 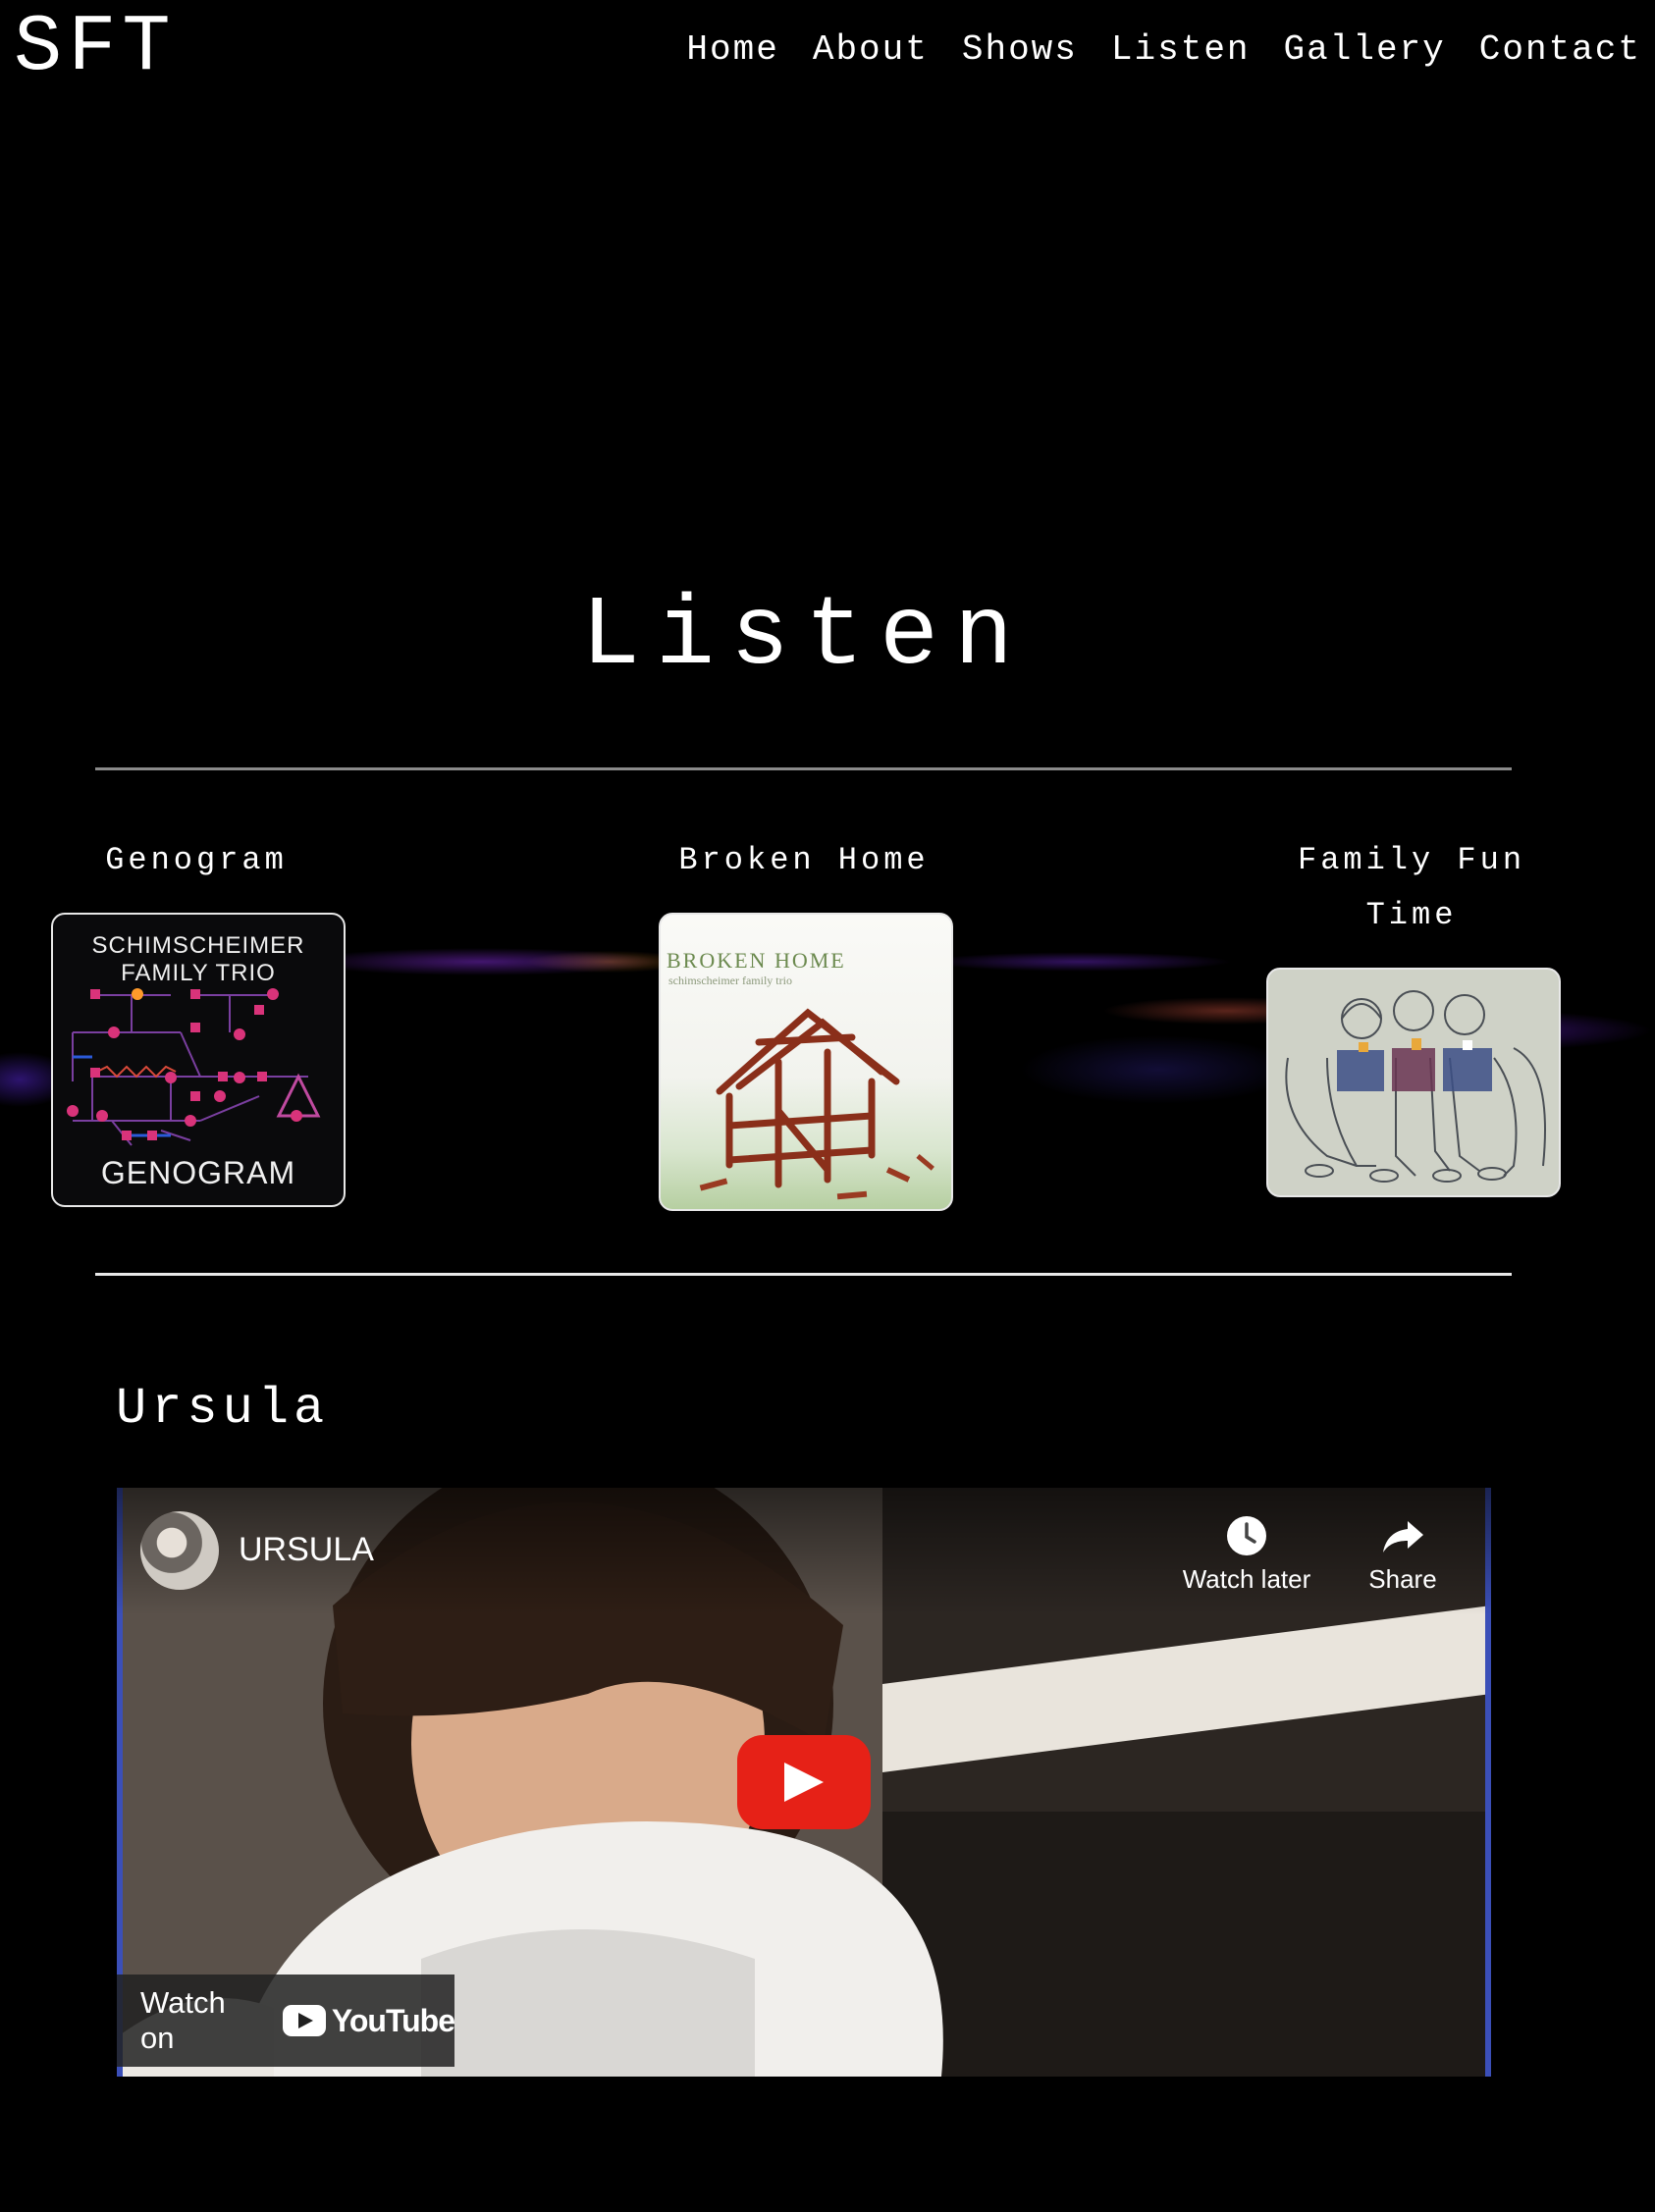 I want to click on band-sketch-icon, so click(x=1415, y=1087).